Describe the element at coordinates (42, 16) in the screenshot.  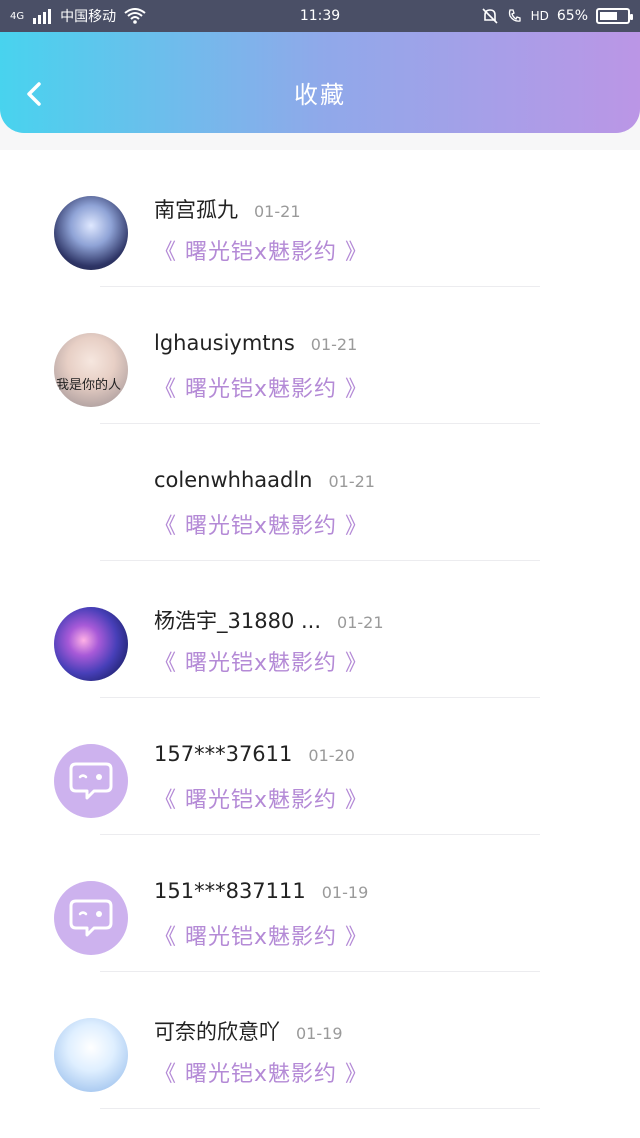
I see `signal-icon` at that location.